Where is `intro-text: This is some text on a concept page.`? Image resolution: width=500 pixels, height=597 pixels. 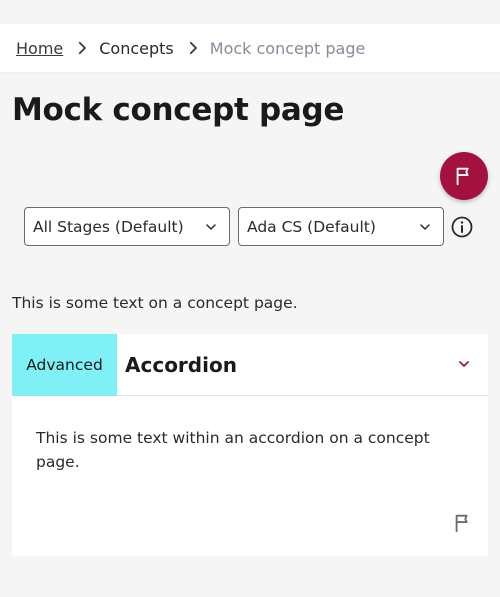 intro-text: This is some text on a concept page. is located at coordinates (155, 303).